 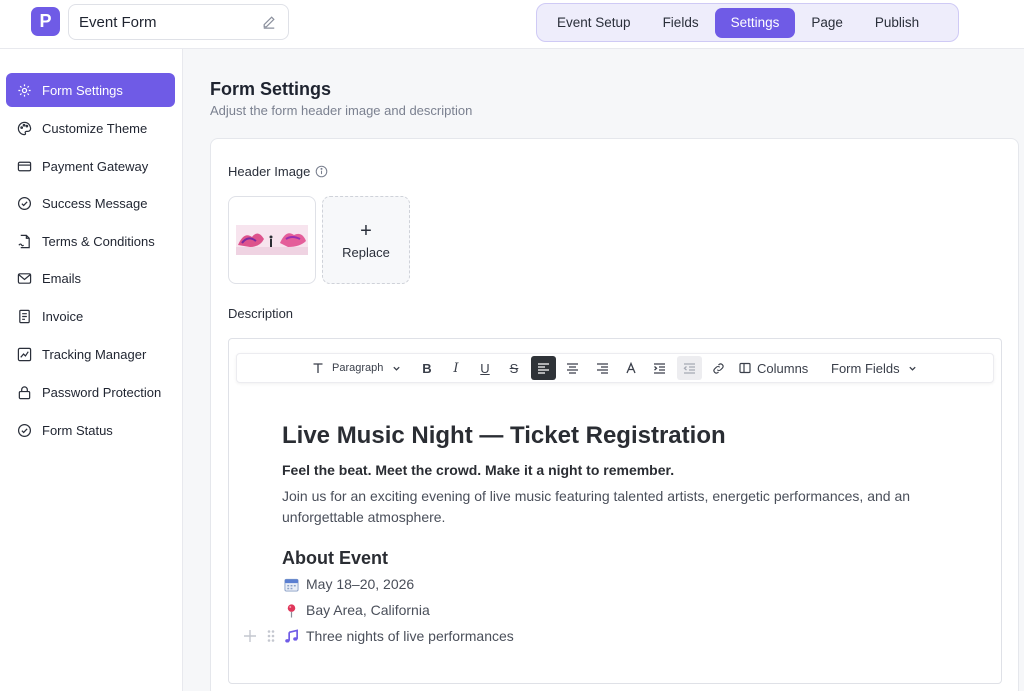 I want to click on sidebar-item-invoice: Invoice, so click(x=90, y=316).